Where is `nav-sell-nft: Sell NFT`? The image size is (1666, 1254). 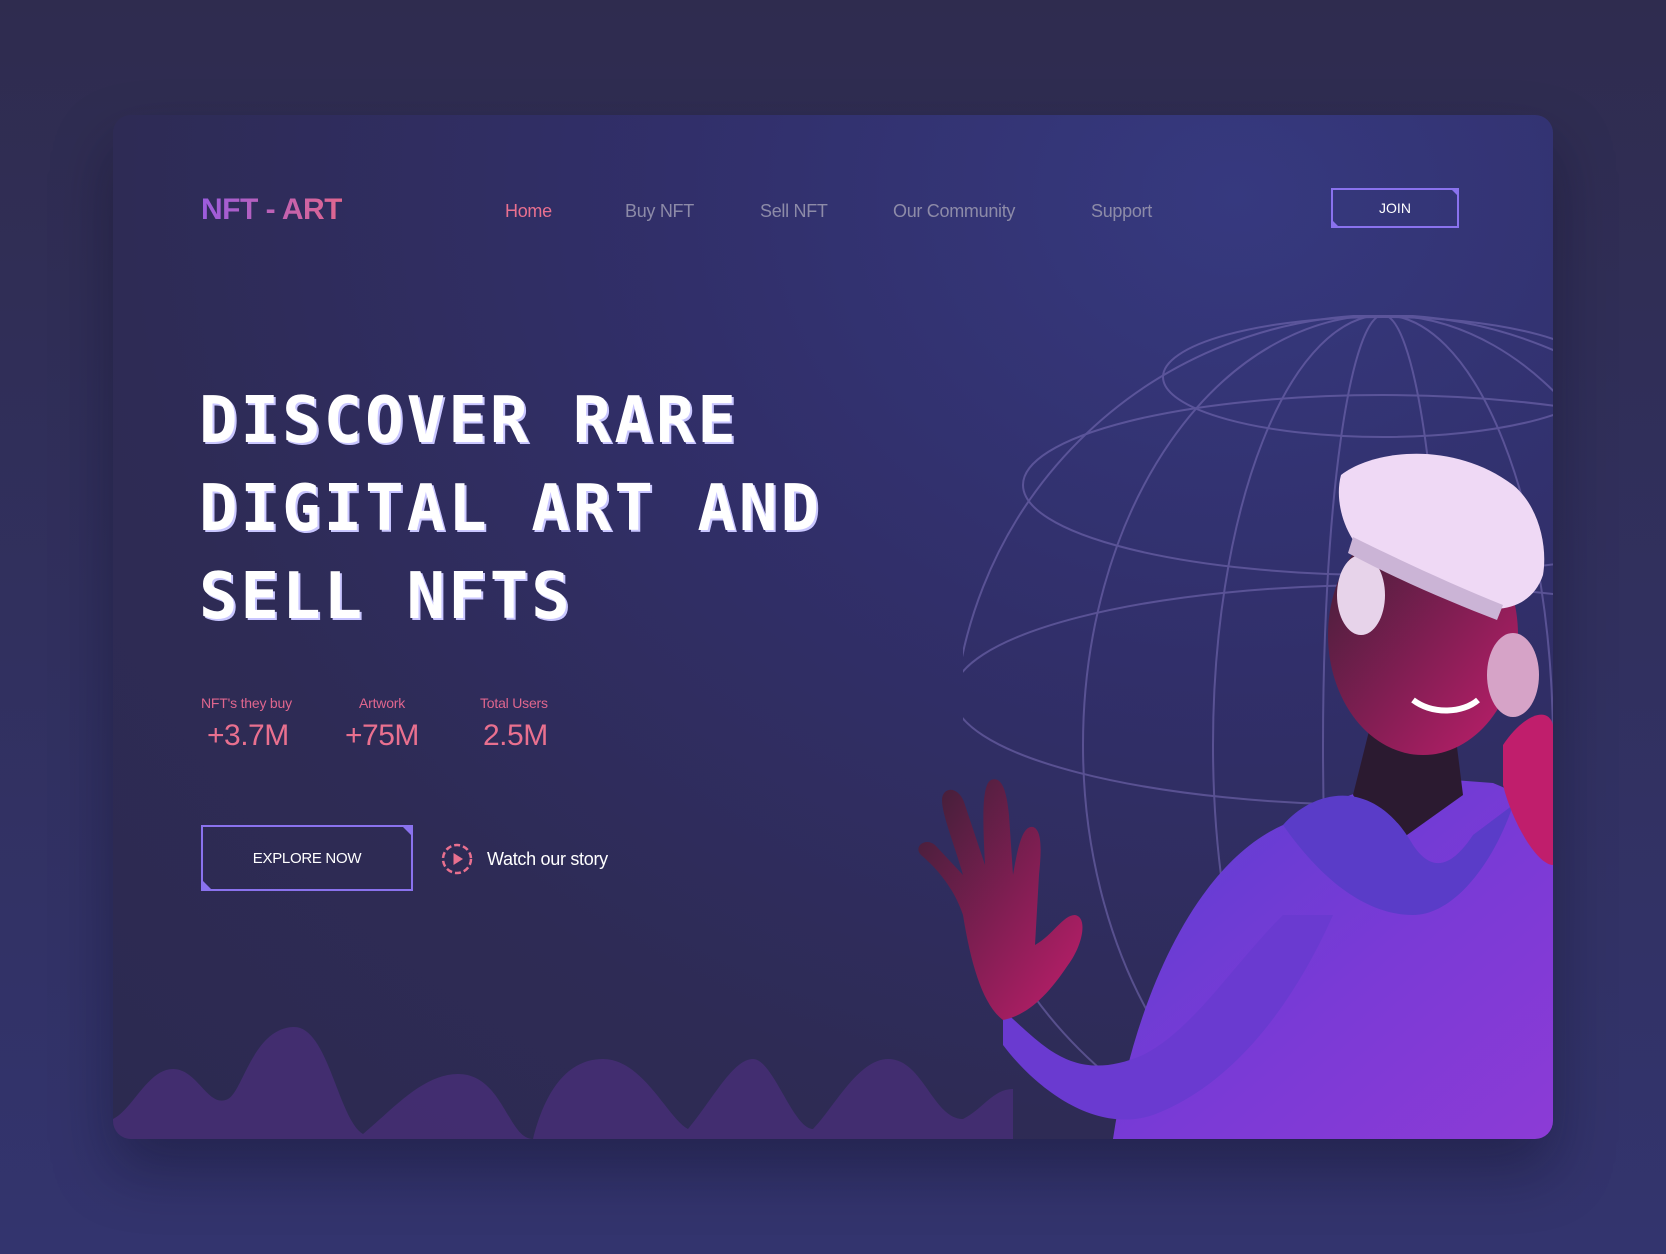 nav-sell-nft: Sell NFT is located at coordinates (794, 211).